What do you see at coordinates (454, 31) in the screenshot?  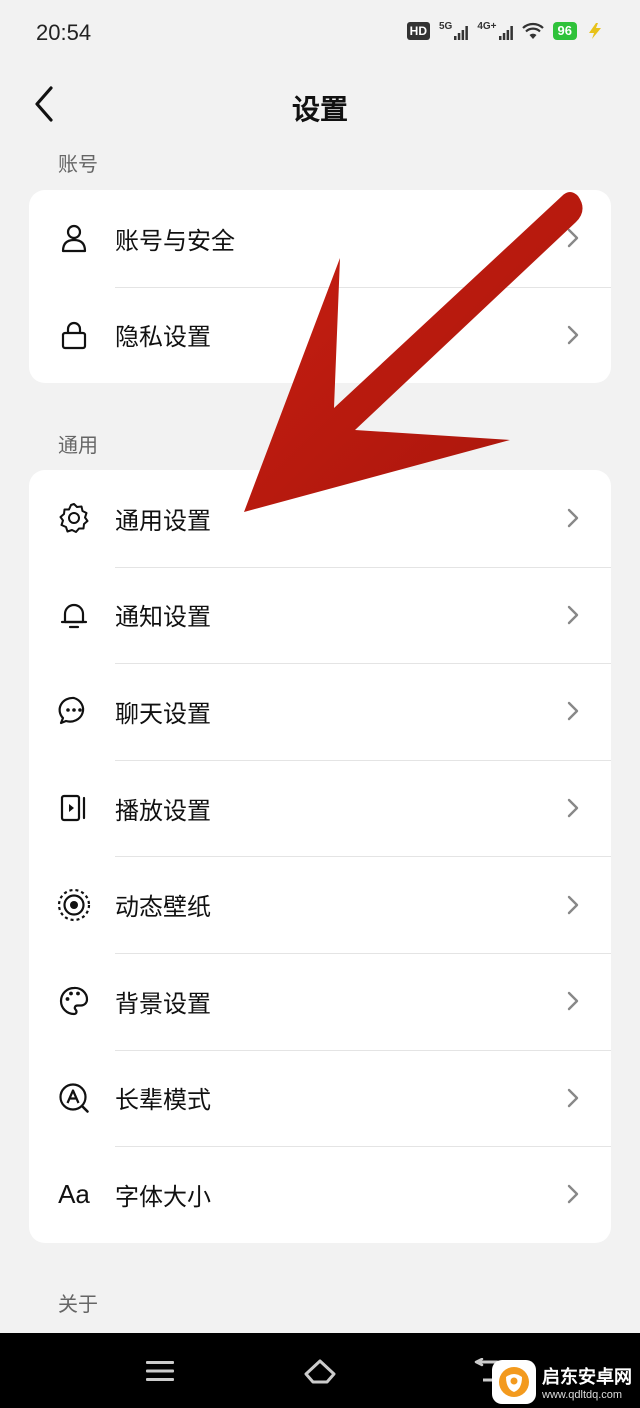 I see `signal-5g-icon: 5G` at bounding box center [454, 31].